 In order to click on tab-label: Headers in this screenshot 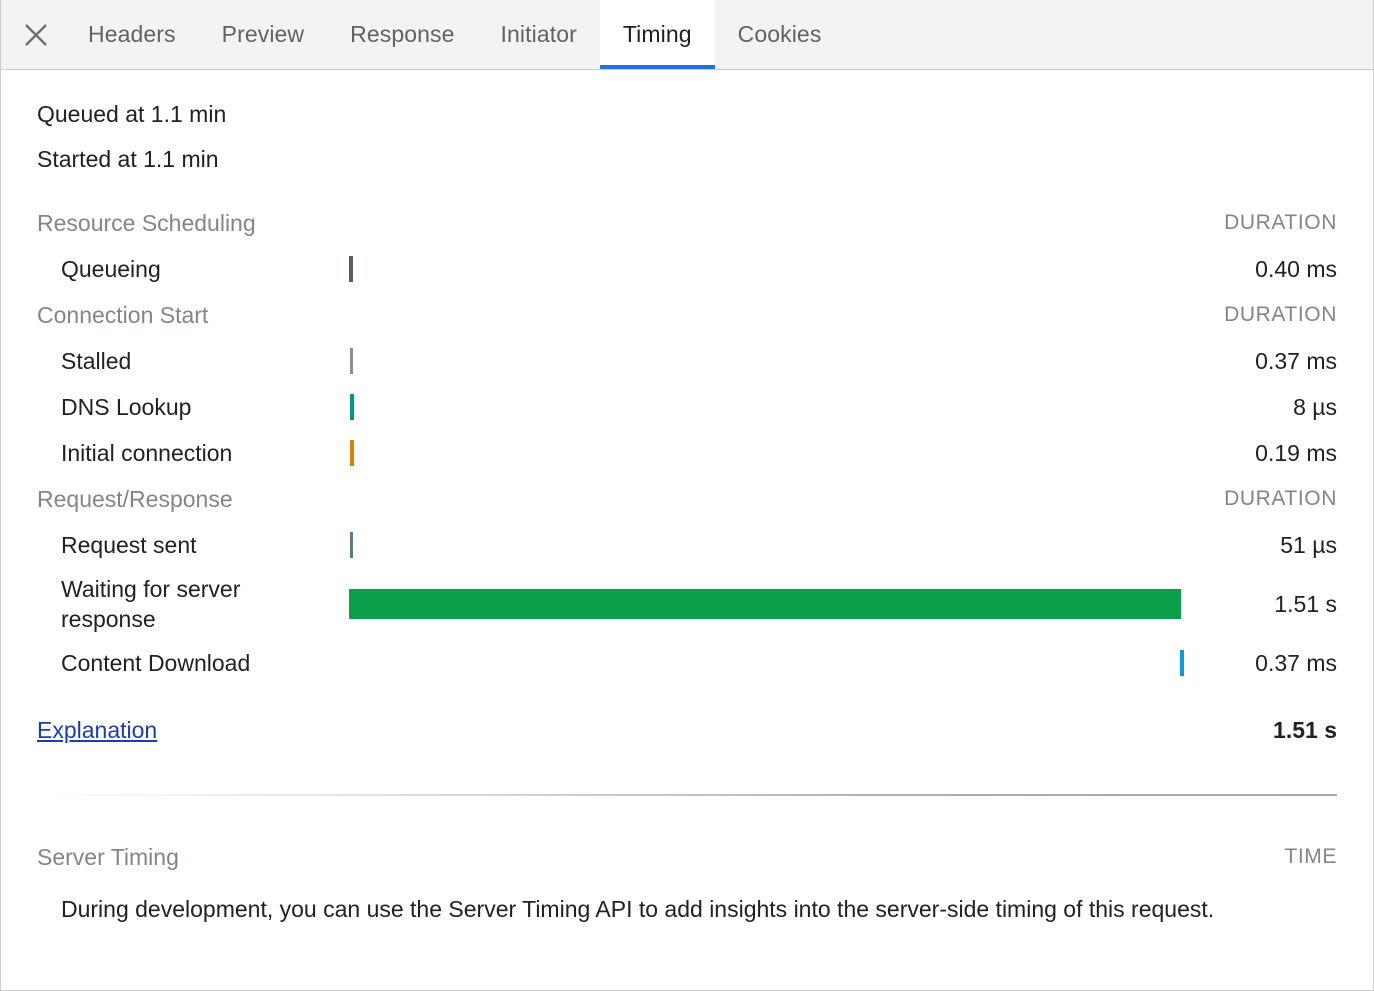, I will do `click(132, 34)`.